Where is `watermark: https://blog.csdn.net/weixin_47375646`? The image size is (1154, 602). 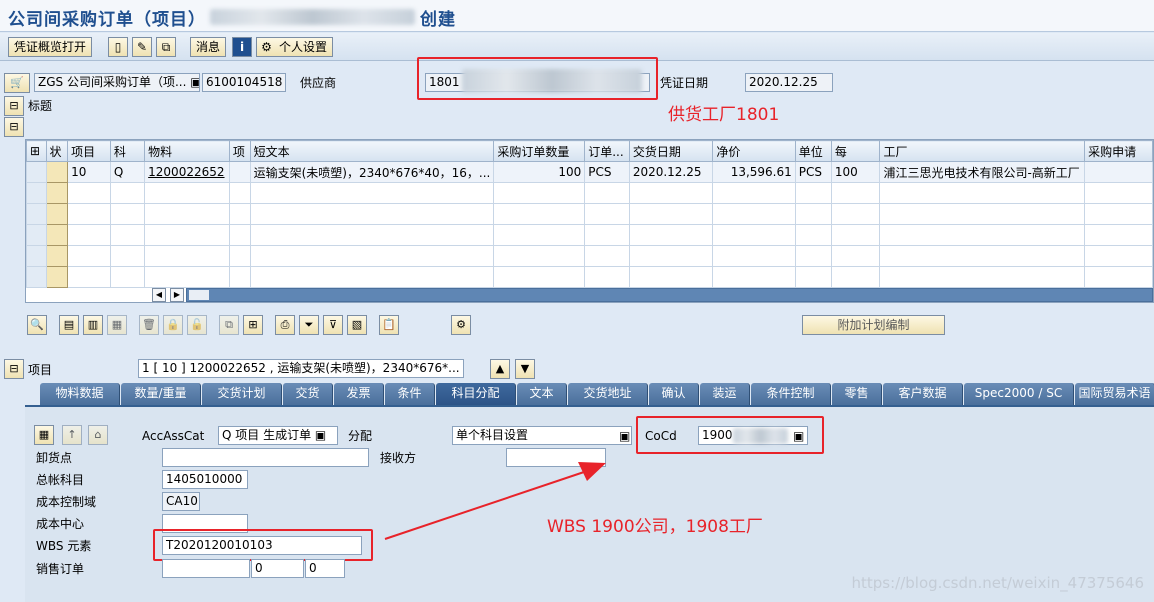 watermark: https://blog.csdn.net/weixin_47375646 is located at coordinates (997, 583).